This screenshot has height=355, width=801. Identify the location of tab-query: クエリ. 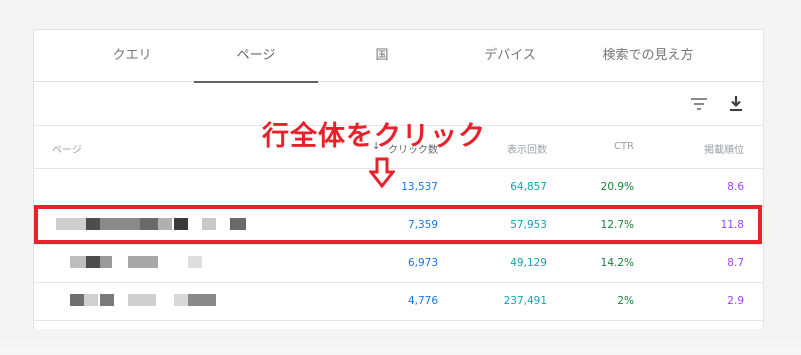
(132, 56).